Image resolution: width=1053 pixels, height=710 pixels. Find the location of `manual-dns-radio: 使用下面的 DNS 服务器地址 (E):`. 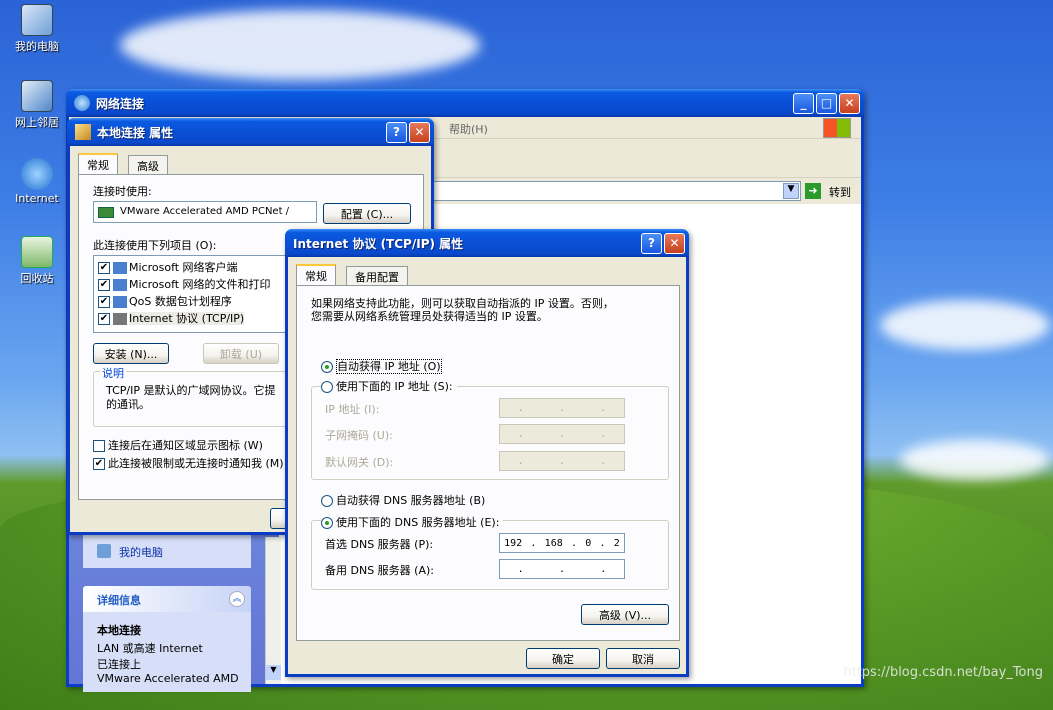

manual-dns-radio: 使用下面的 DNS 服务器地址 (E): is located at coordinates (412, 522).